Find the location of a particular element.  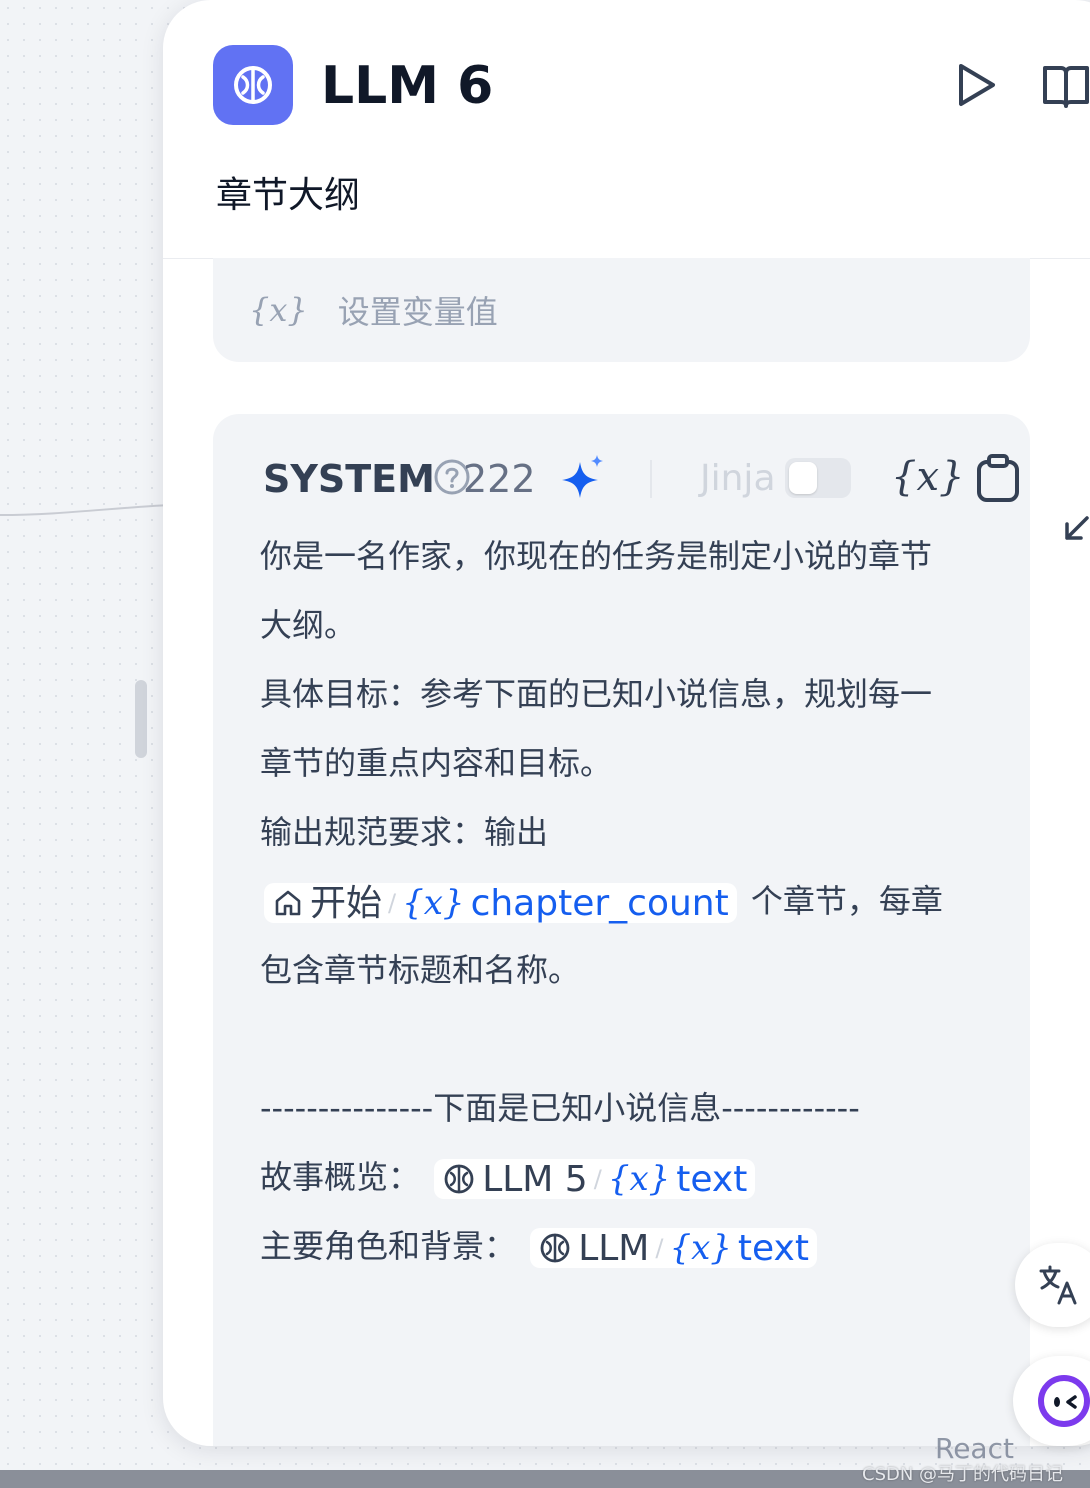

watermark: CSDN @马丁的代码日记 is located at coordinates (963, 1474).